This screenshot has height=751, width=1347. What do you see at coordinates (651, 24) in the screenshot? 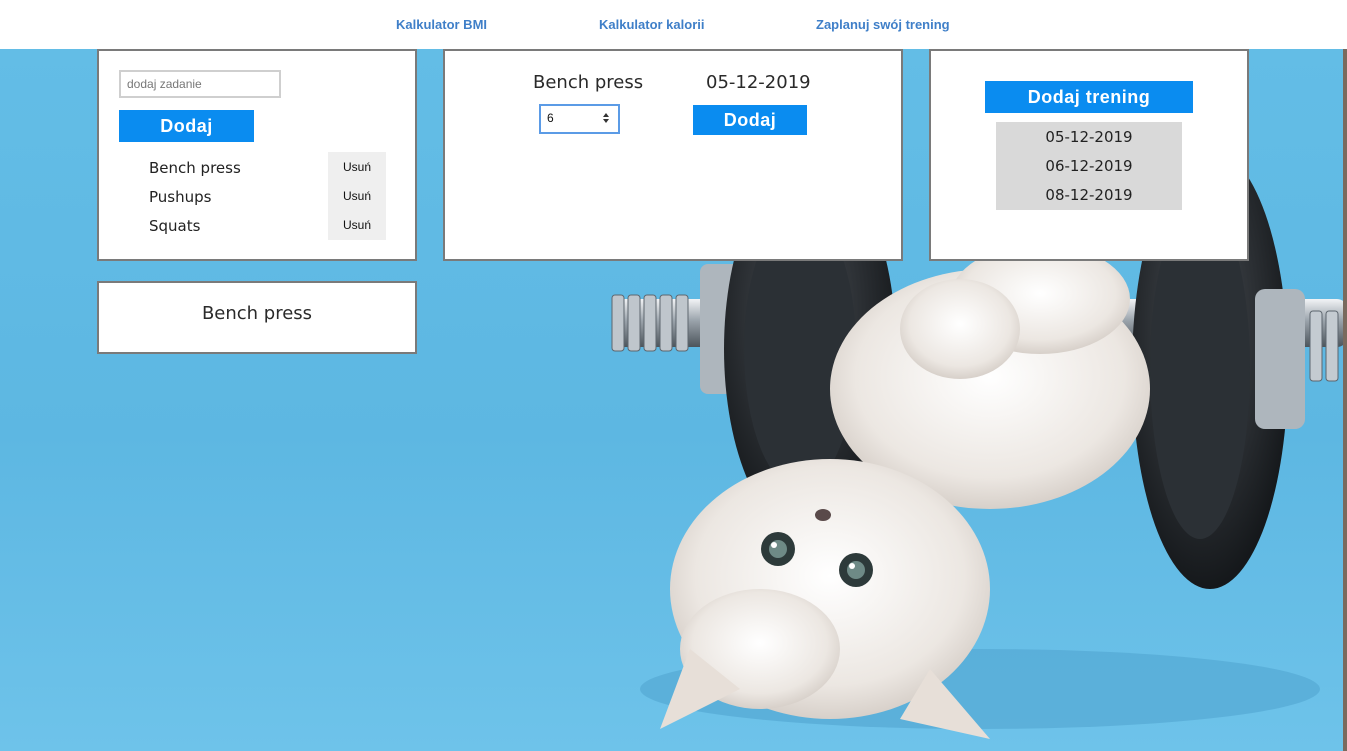
I see `nav-link-calories: Kalkulator kalorii` at bounding box center [651, 24].